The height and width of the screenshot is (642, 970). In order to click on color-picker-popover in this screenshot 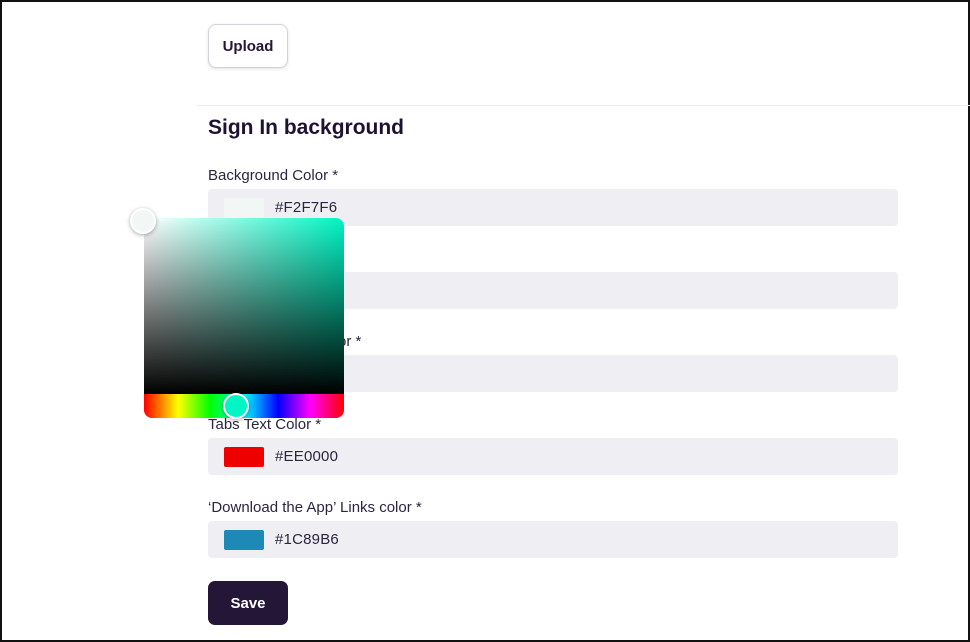, I will do `click(237, 313)`.